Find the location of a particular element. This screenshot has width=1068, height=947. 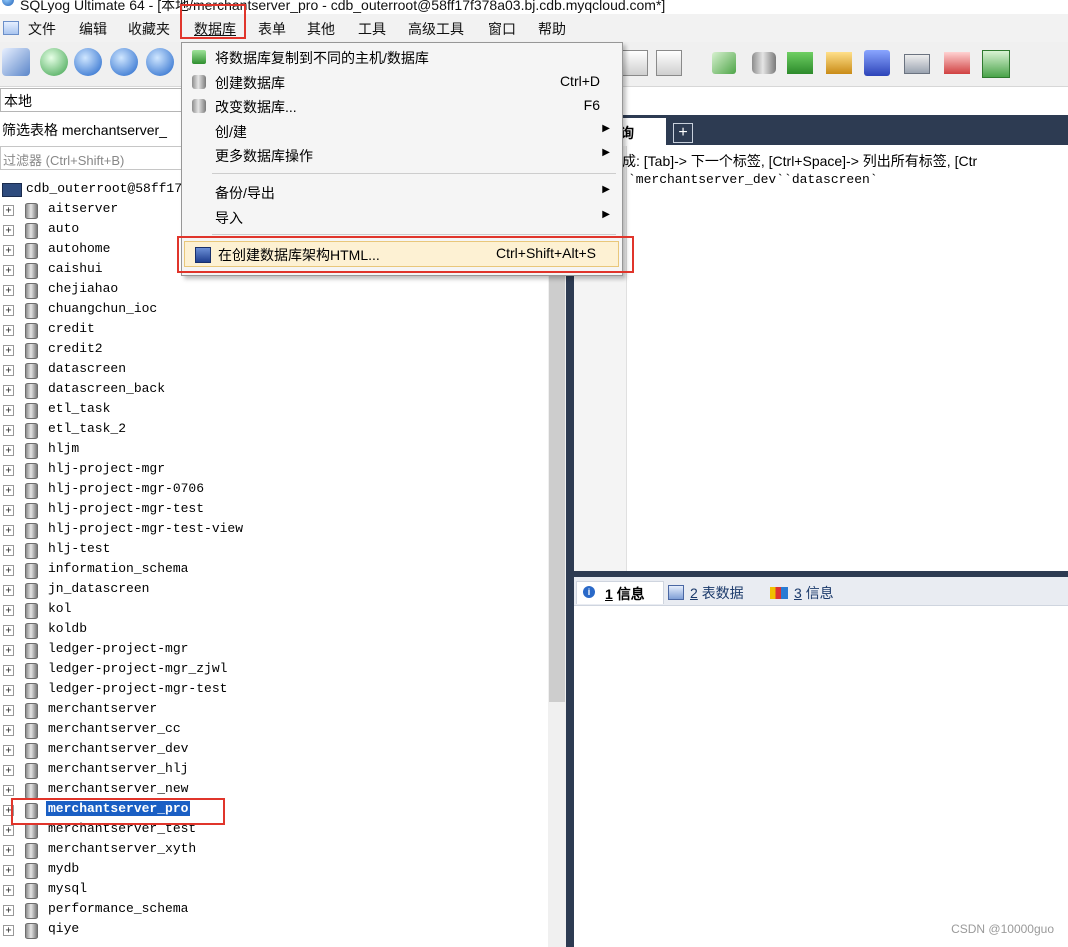

menu-create-database: 创建数据库 Ctrl+D is located at coordinates (402, 82).